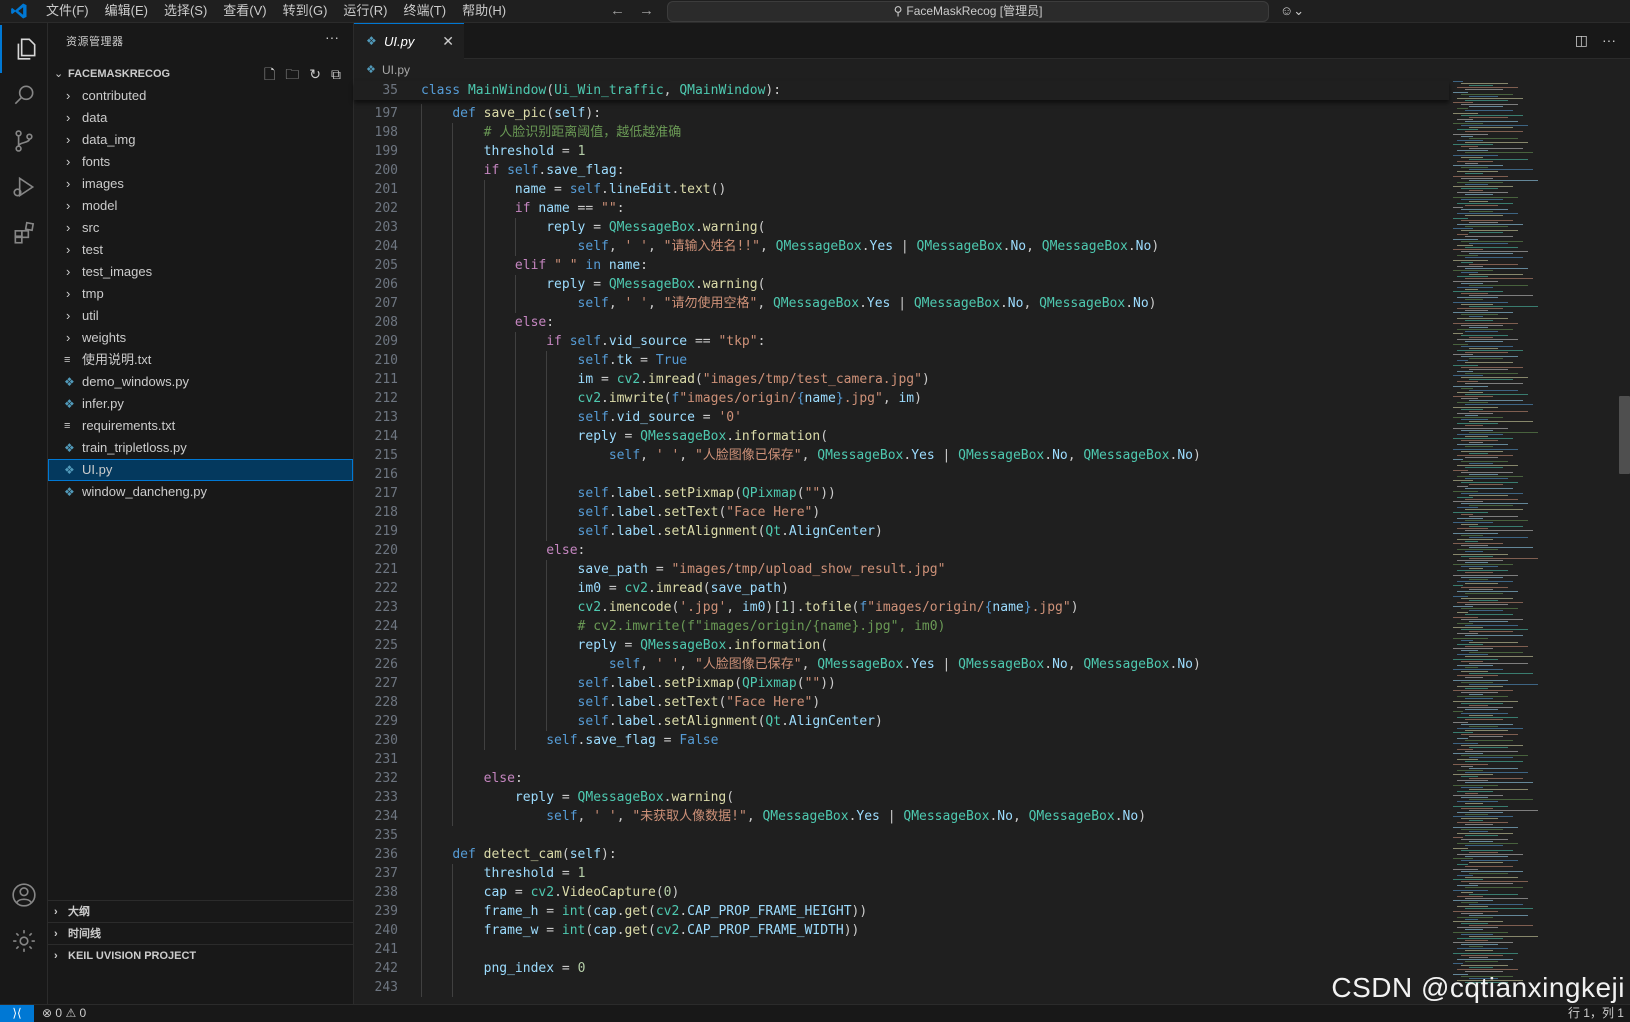  I want to click on code-line: 217 self.label.setPixmap(QPixmap("")), so click(901, 493).